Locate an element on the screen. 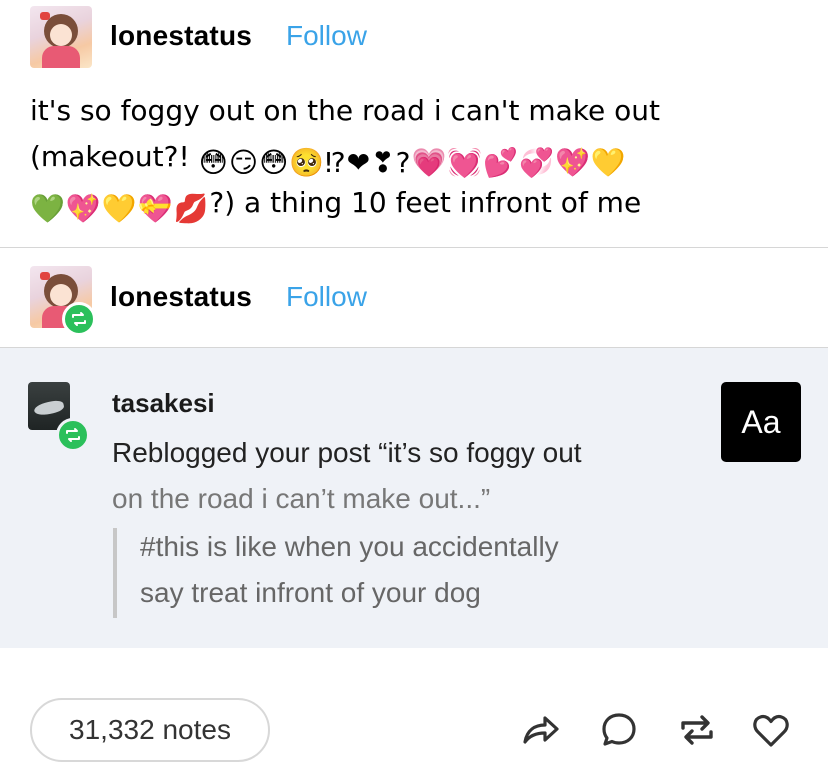  notes-count-button: 31,332 notes is located at coordinates (150, 730).